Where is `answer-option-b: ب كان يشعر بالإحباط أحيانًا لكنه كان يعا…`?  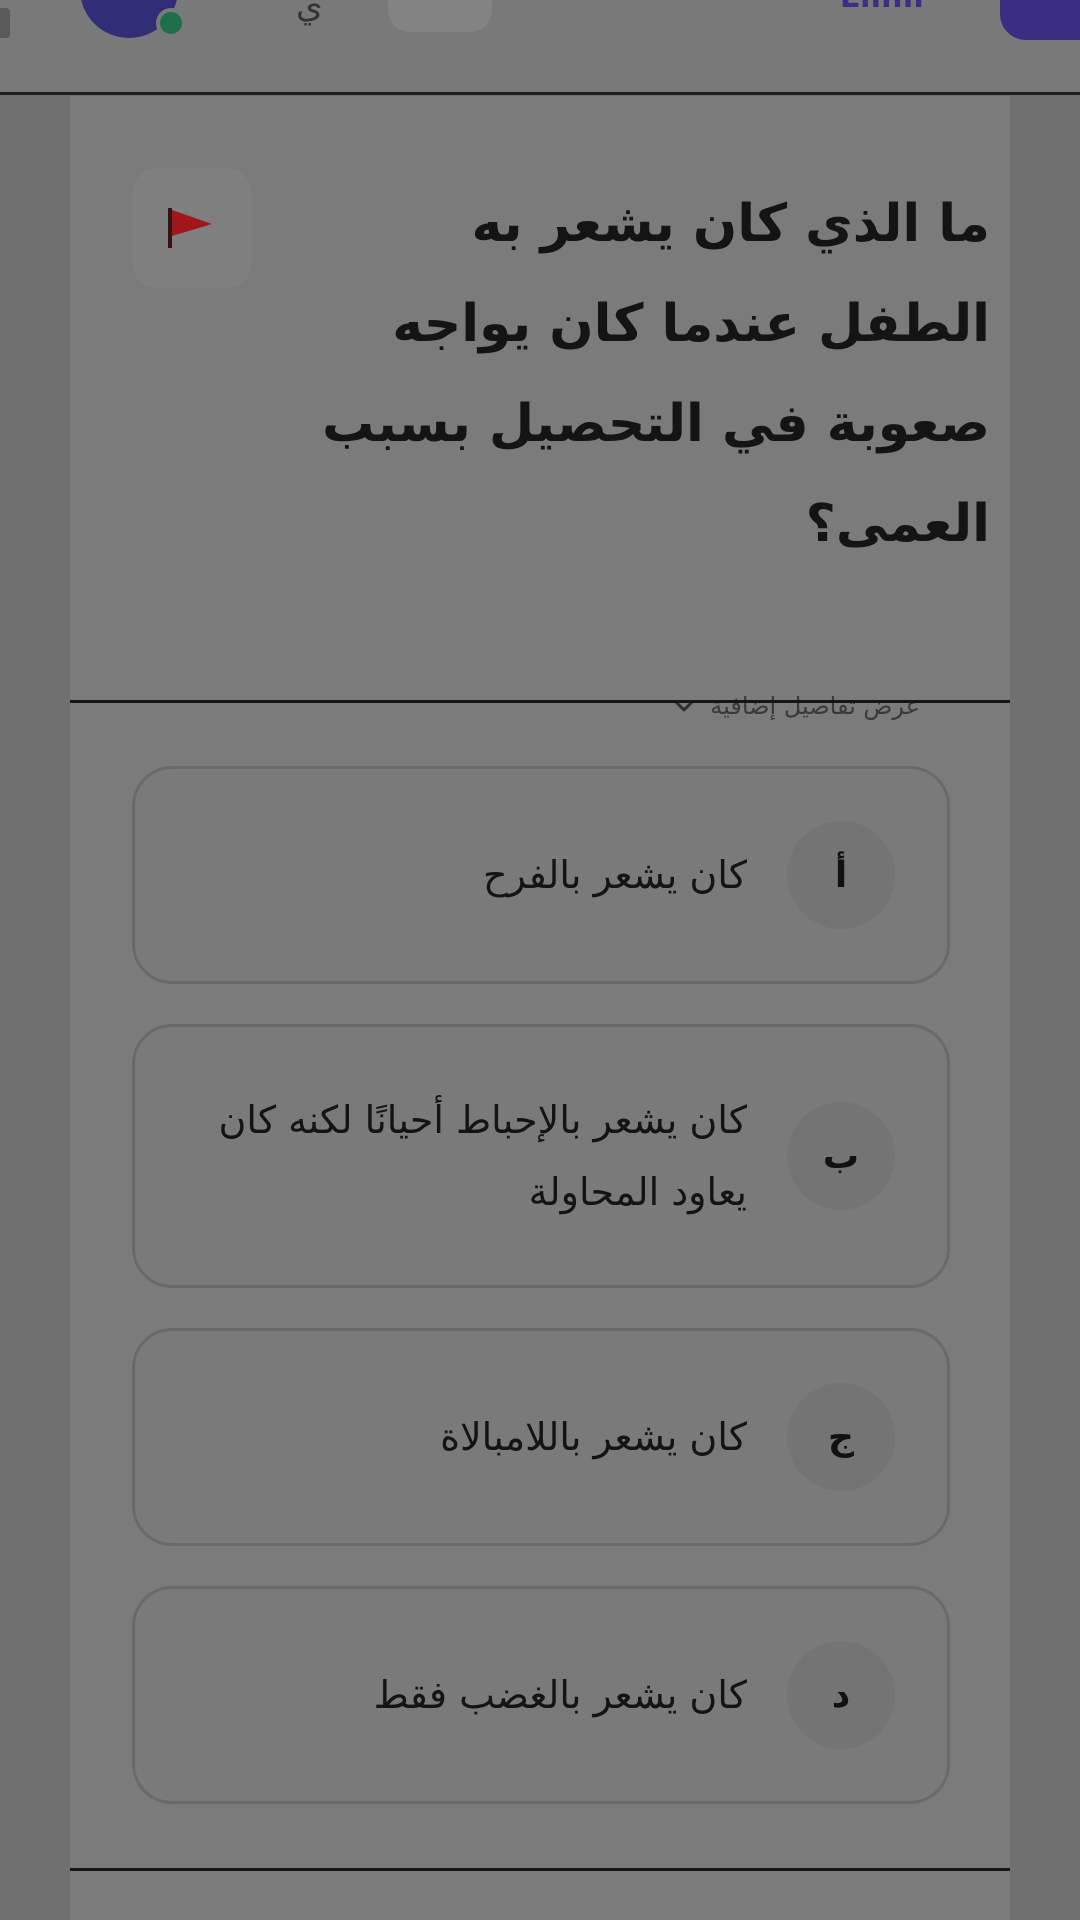 answer-option-b: ب كان يشعر بالإحباط أحيانًا لكنه كان يعا… is located at coordinates (541, 1156).